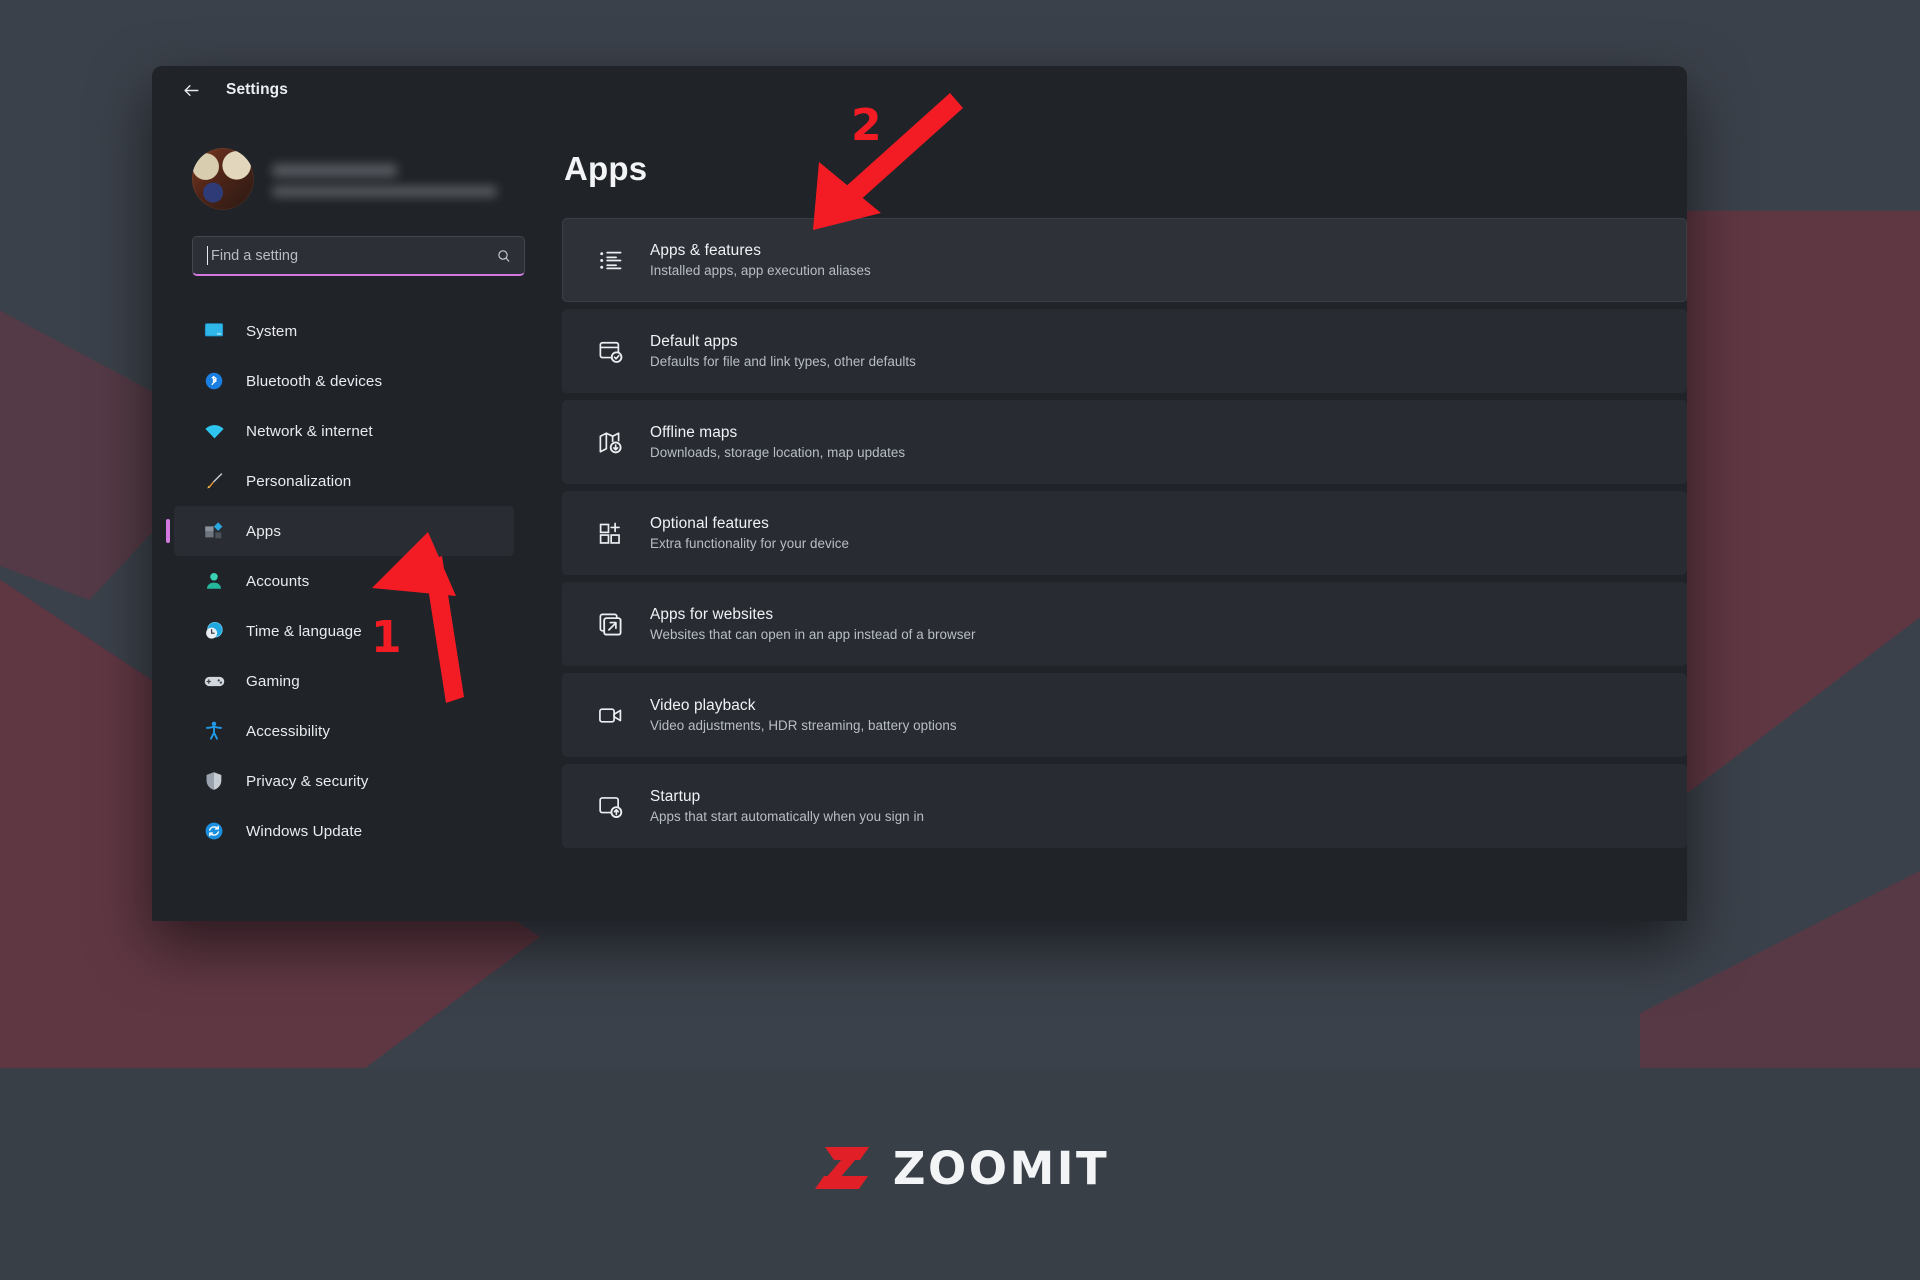 This screenshot has width=1920, height=1280. I want to click on sidebar-item-network-and-internet: Network & internet, so click(344, 431).